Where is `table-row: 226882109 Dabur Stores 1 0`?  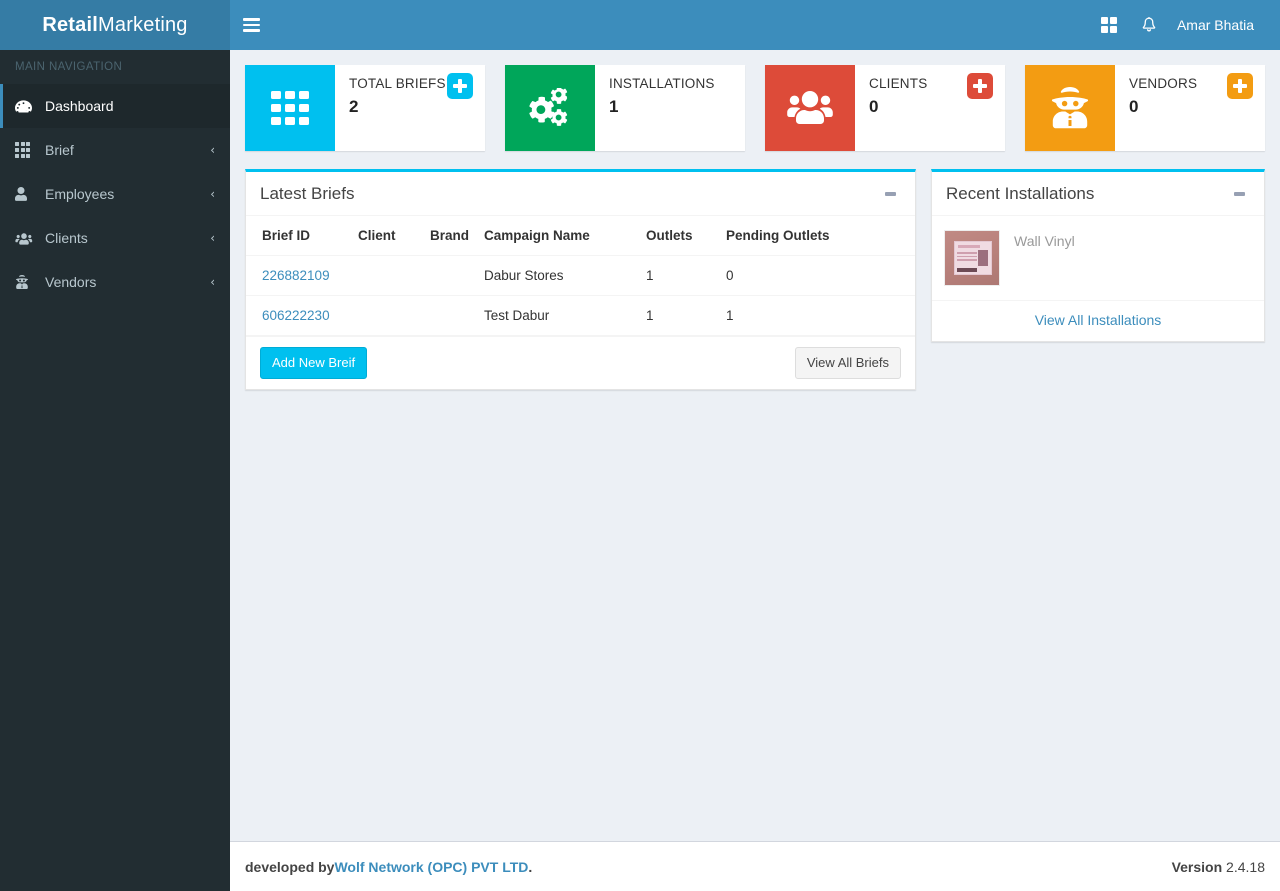
table-row: 226882109 Dabur Stores 1 0 is located at coordinates (580, 275).